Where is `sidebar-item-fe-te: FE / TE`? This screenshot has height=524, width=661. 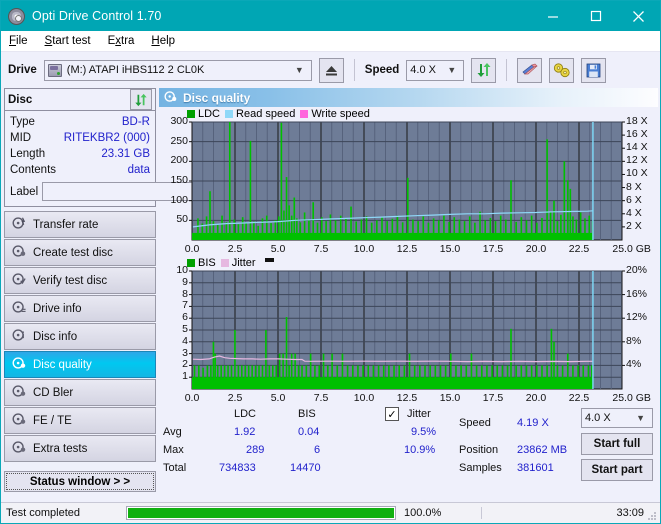
sidebar-item-fe-te: FE / TE is located at coordinates (80, 420).